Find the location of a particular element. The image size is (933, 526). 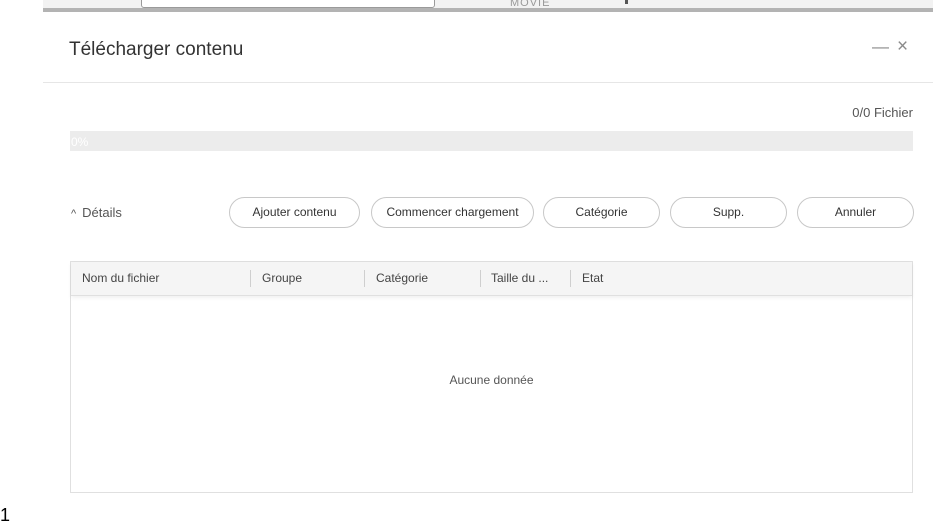

add-content-button: Ajouter contenu is located at coordinates (294, 212).